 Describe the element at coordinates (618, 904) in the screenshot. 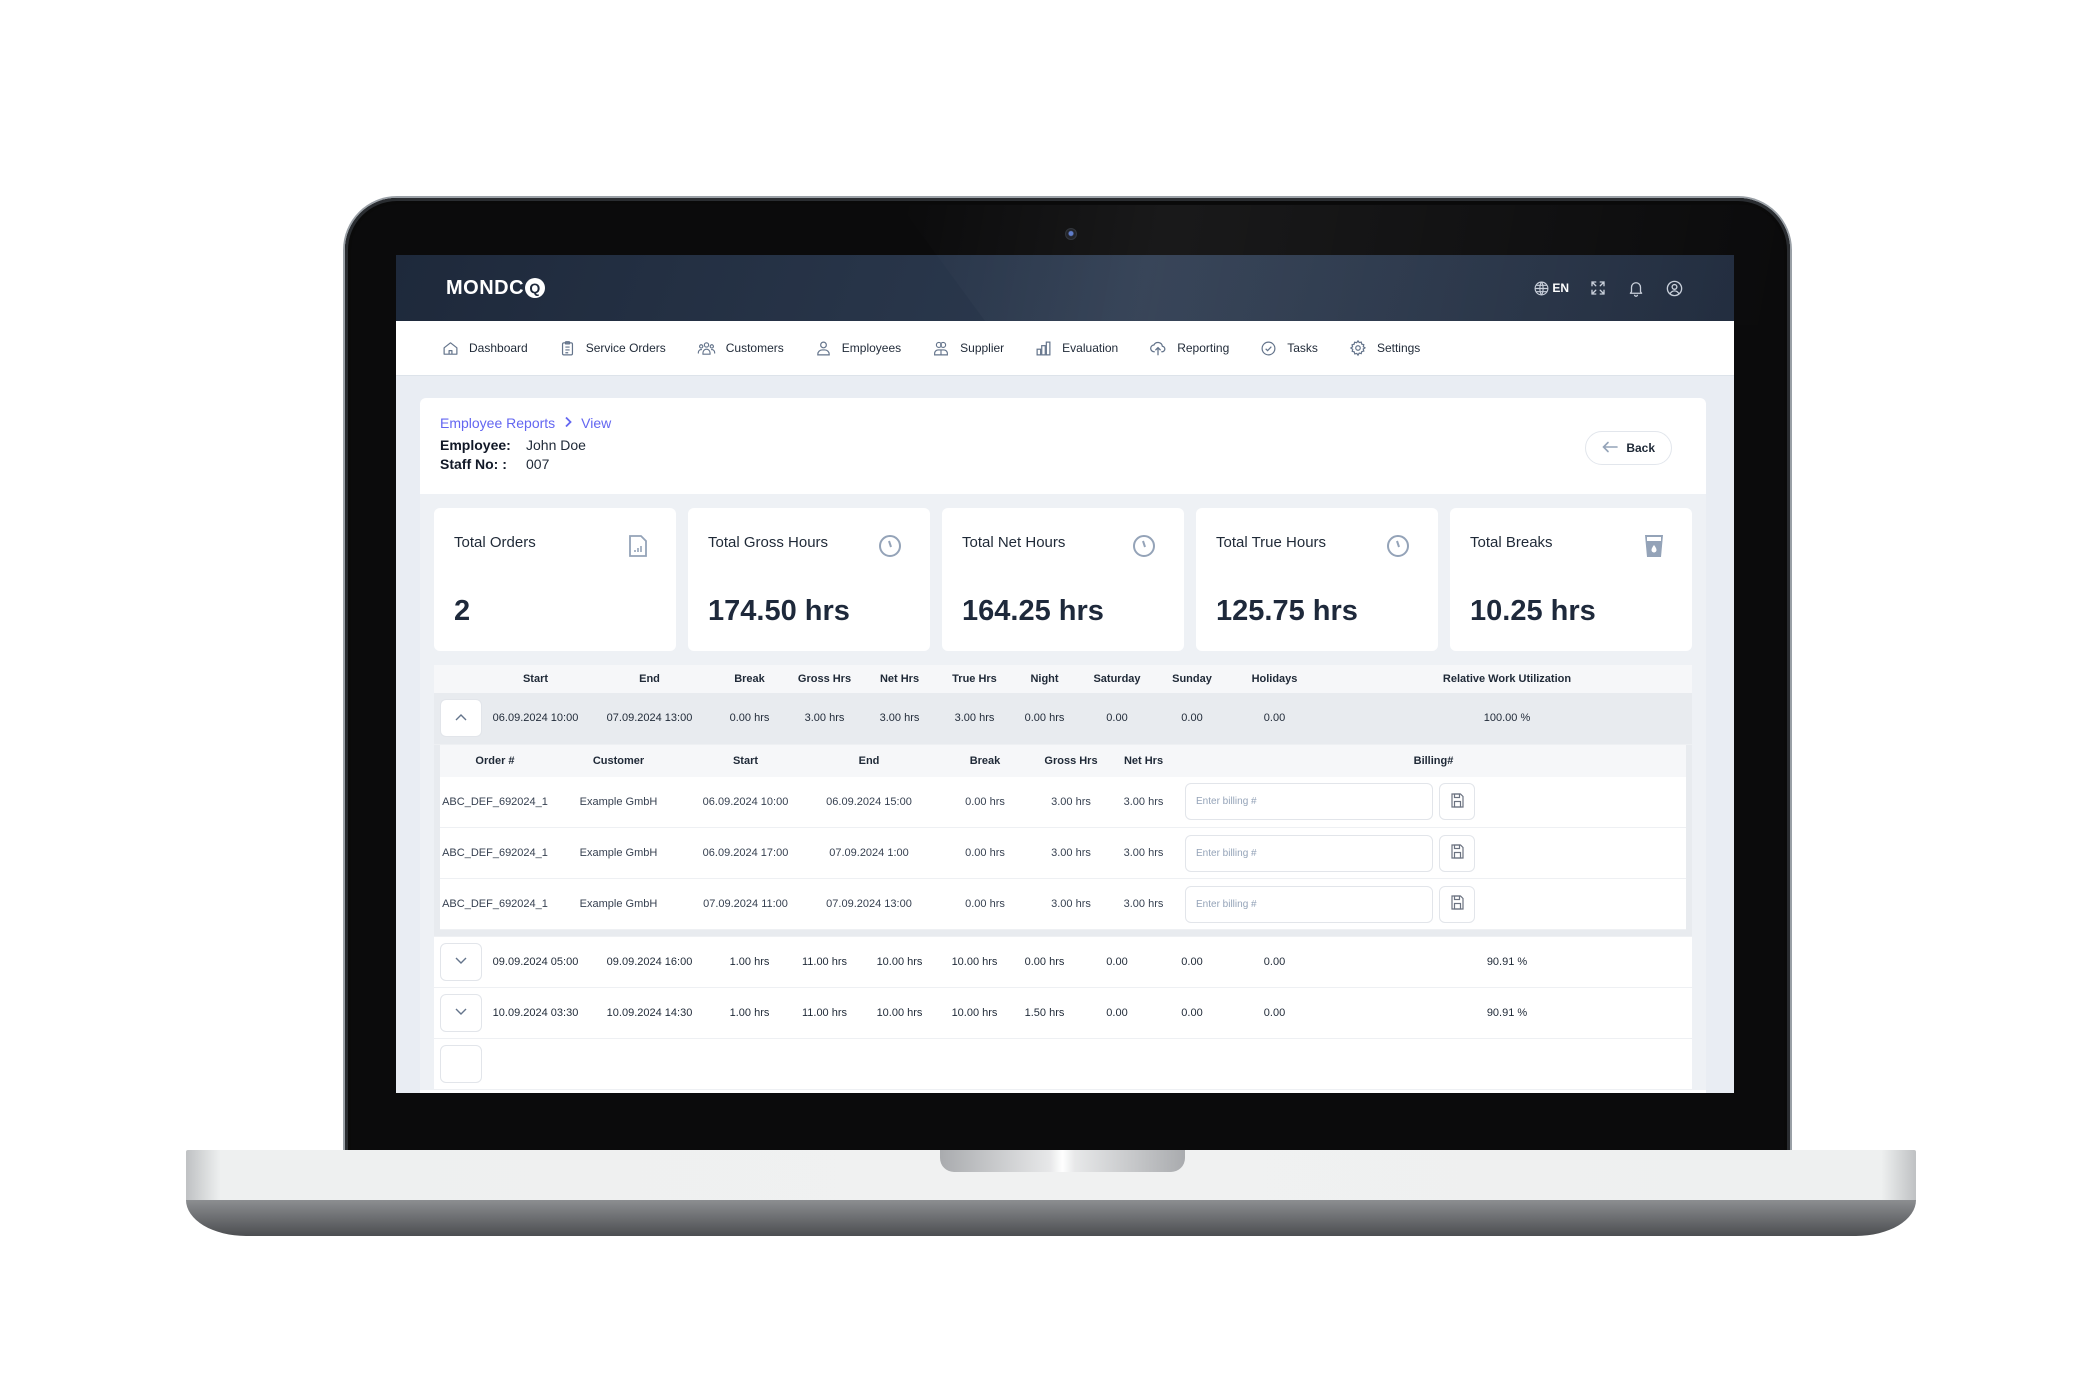

I see `cell-customer: Example GmbH` at that location.